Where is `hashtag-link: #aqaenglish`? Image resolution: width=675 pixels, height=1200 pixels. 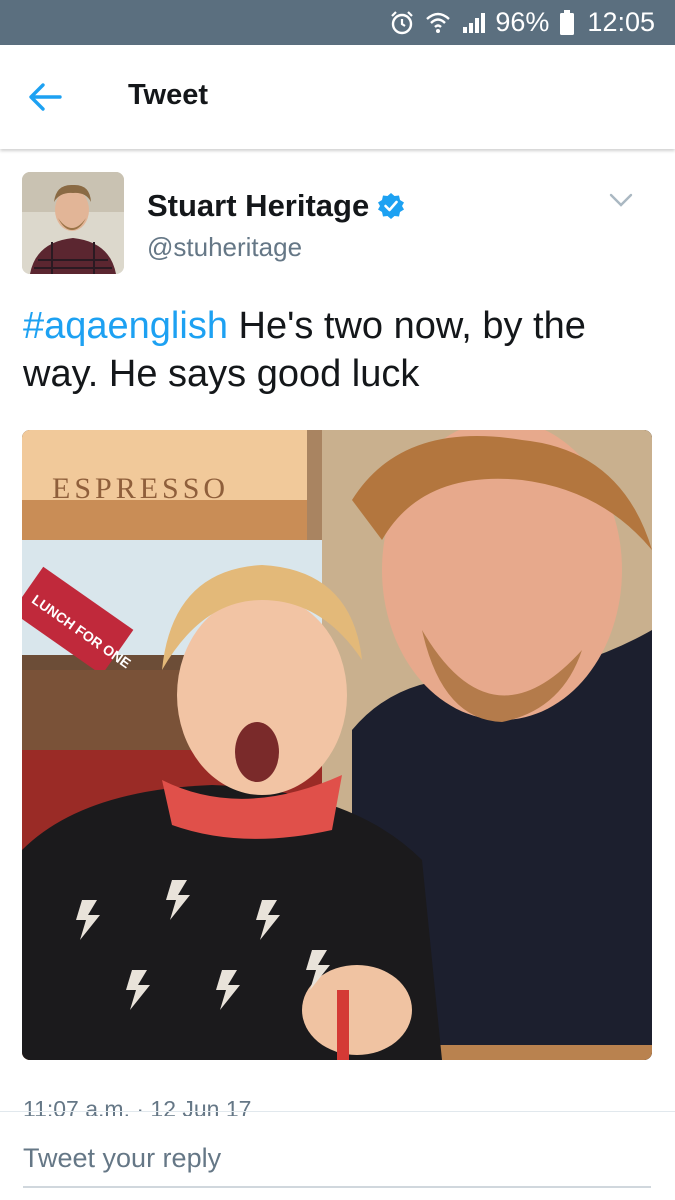 hashtag-link: #aqaenglish is located at coordinates (125, 326).